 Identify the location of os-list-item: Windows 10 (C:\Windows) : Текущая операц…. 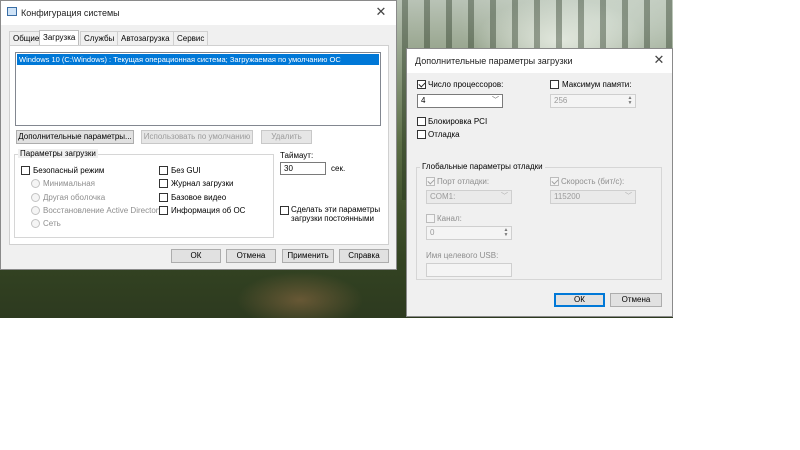
(198, 59).